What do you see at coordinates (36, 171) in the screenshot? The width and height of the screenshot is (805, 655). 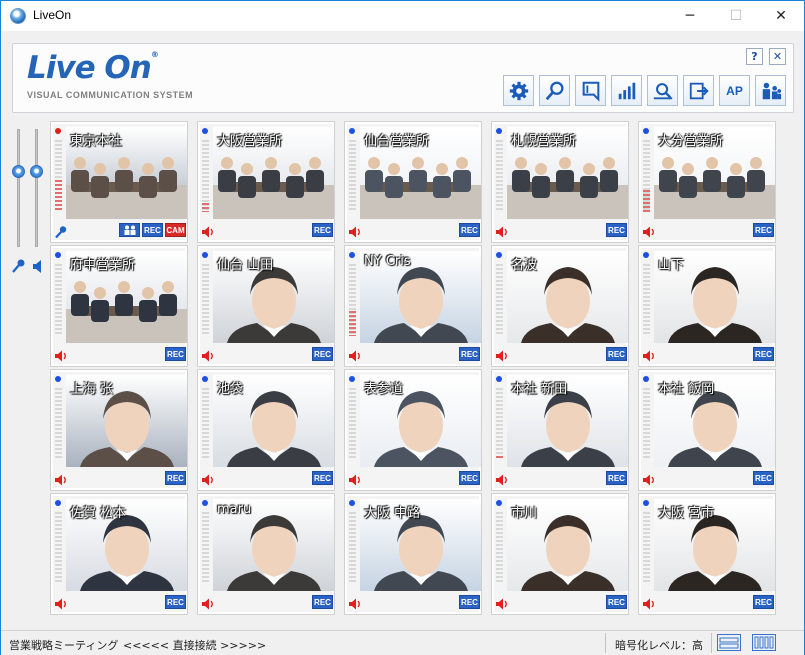 I see `speaker-volume-knob` at bounding box center [36, 171].